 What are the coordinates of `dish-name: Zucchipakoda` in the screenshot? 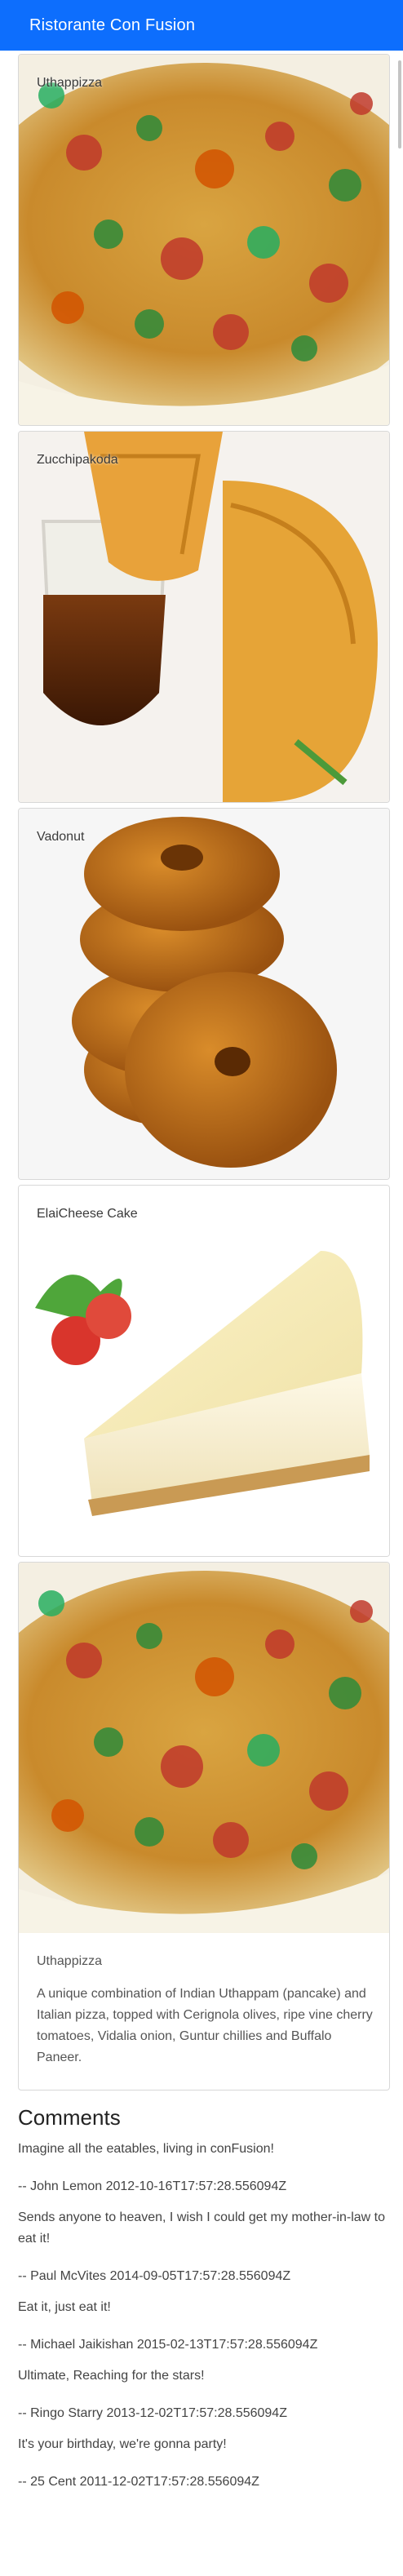 It's located at (77, 460).